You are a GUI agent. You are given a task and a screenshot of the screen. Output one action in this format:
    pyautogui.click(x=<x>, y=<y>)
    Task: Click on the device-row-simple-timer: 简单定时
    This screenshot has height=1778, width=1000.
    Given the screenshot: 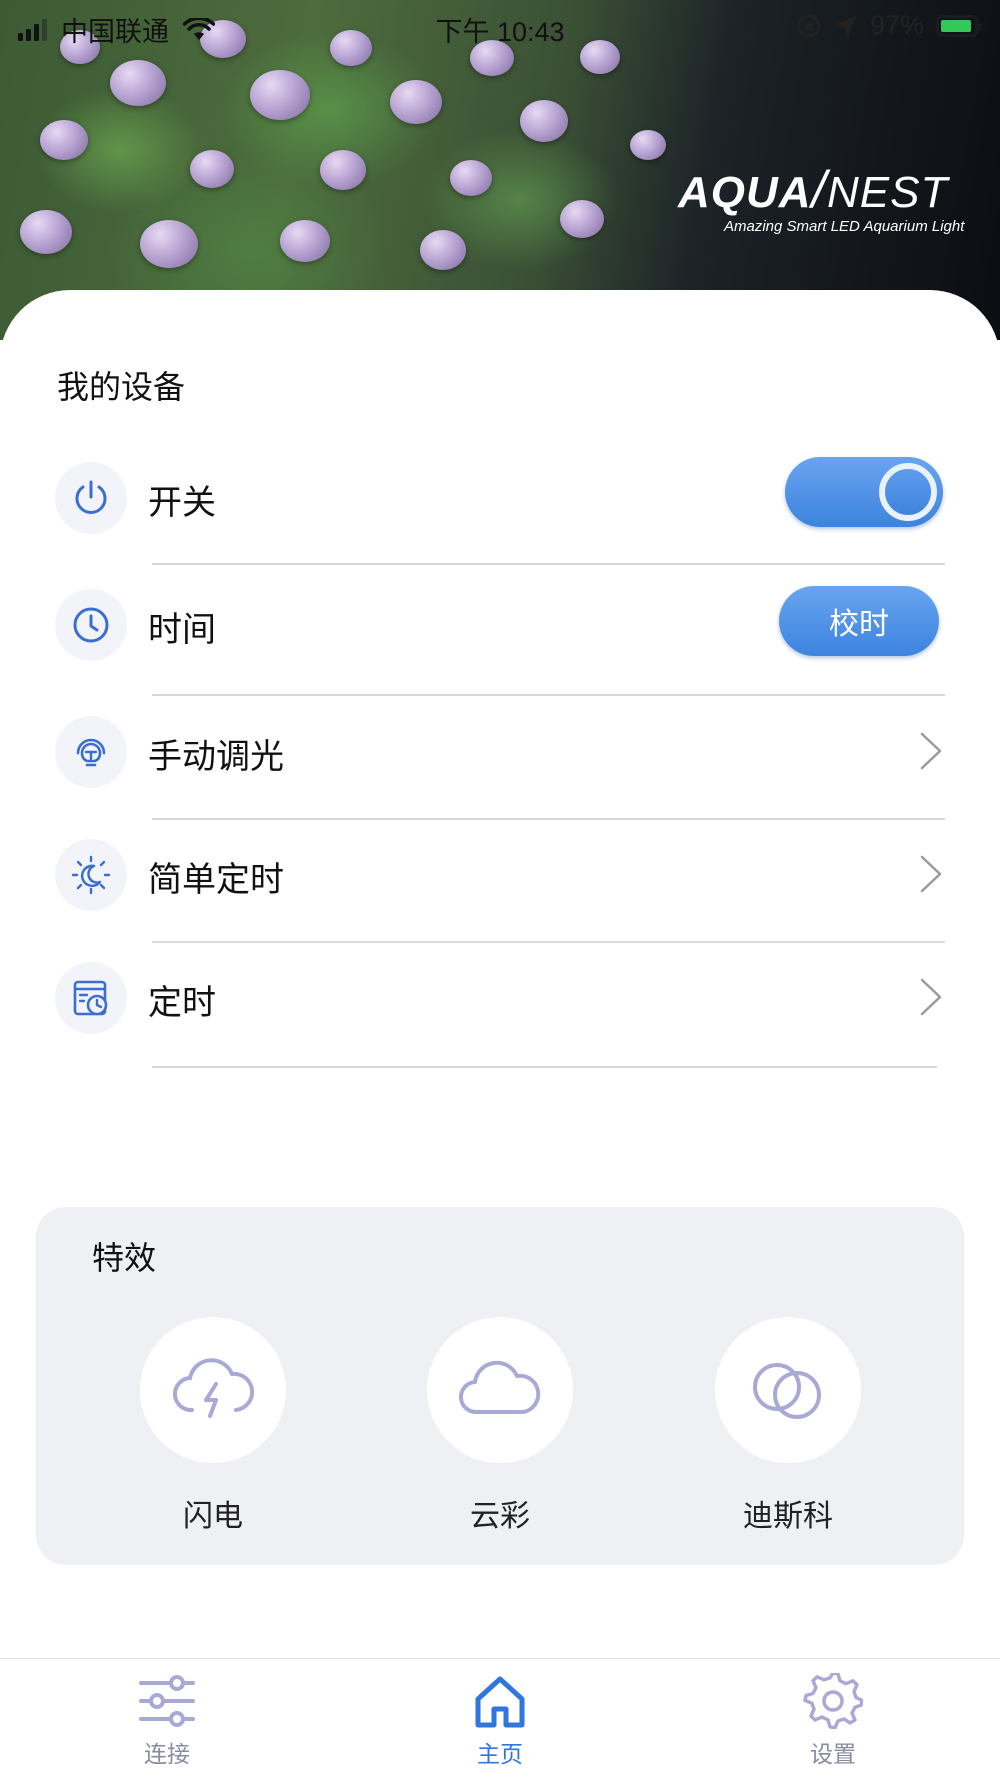 What is the action you would take?
    pyautogui.click(x=500, y=888)
    